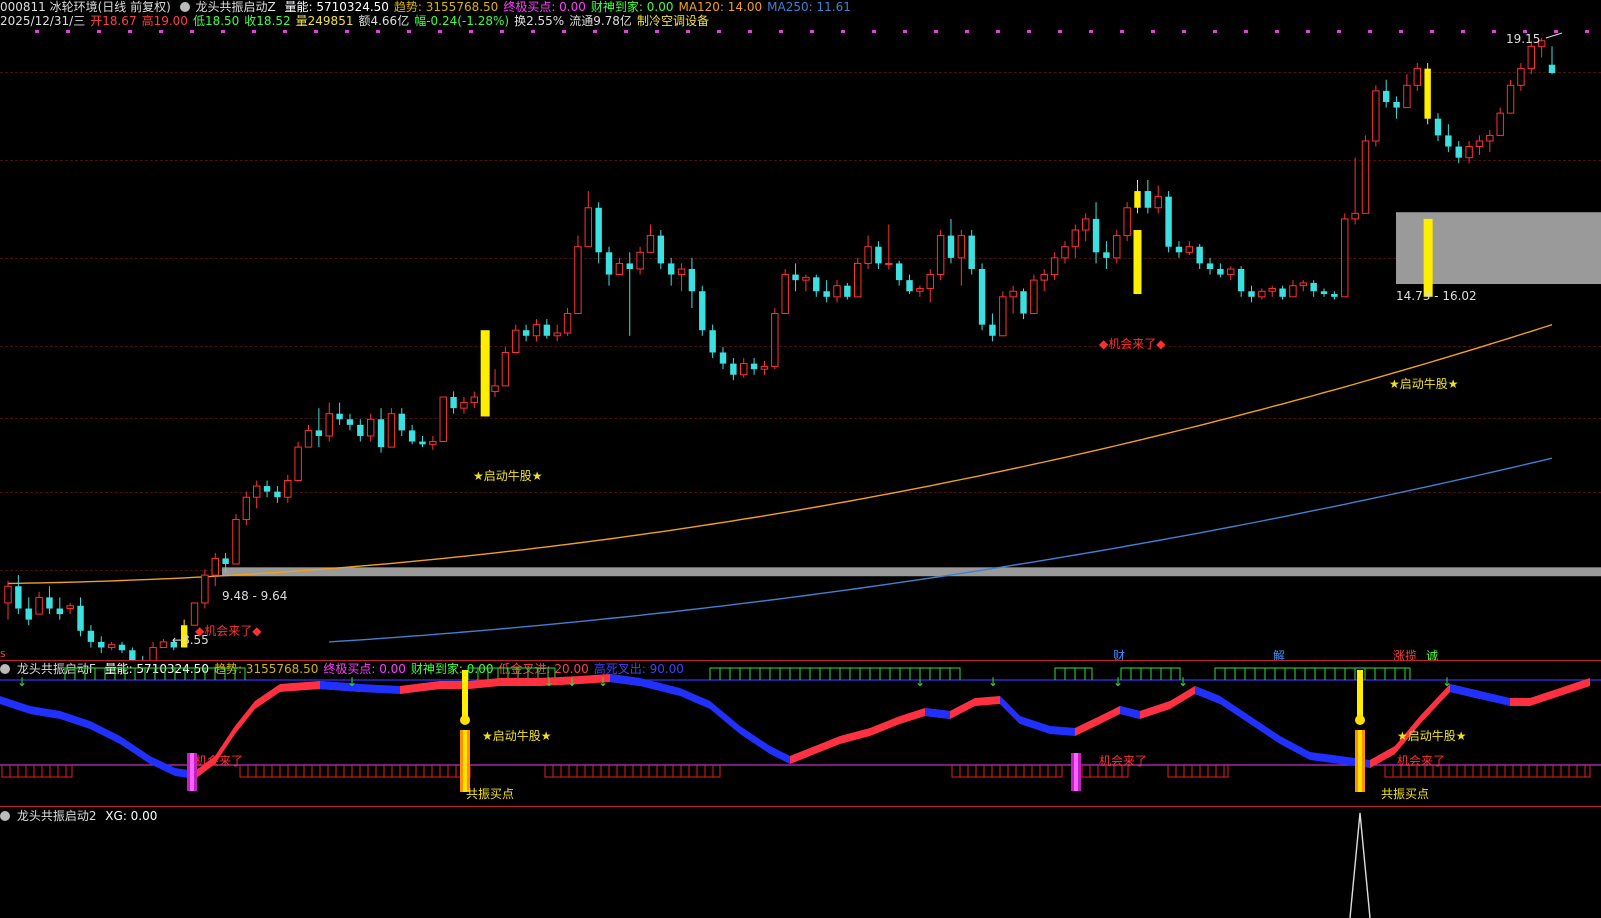 The image size is (1601, 918). Describe the element at coordinates (1076, 772) in the screenshot. I see `chance-column-core` at that location.